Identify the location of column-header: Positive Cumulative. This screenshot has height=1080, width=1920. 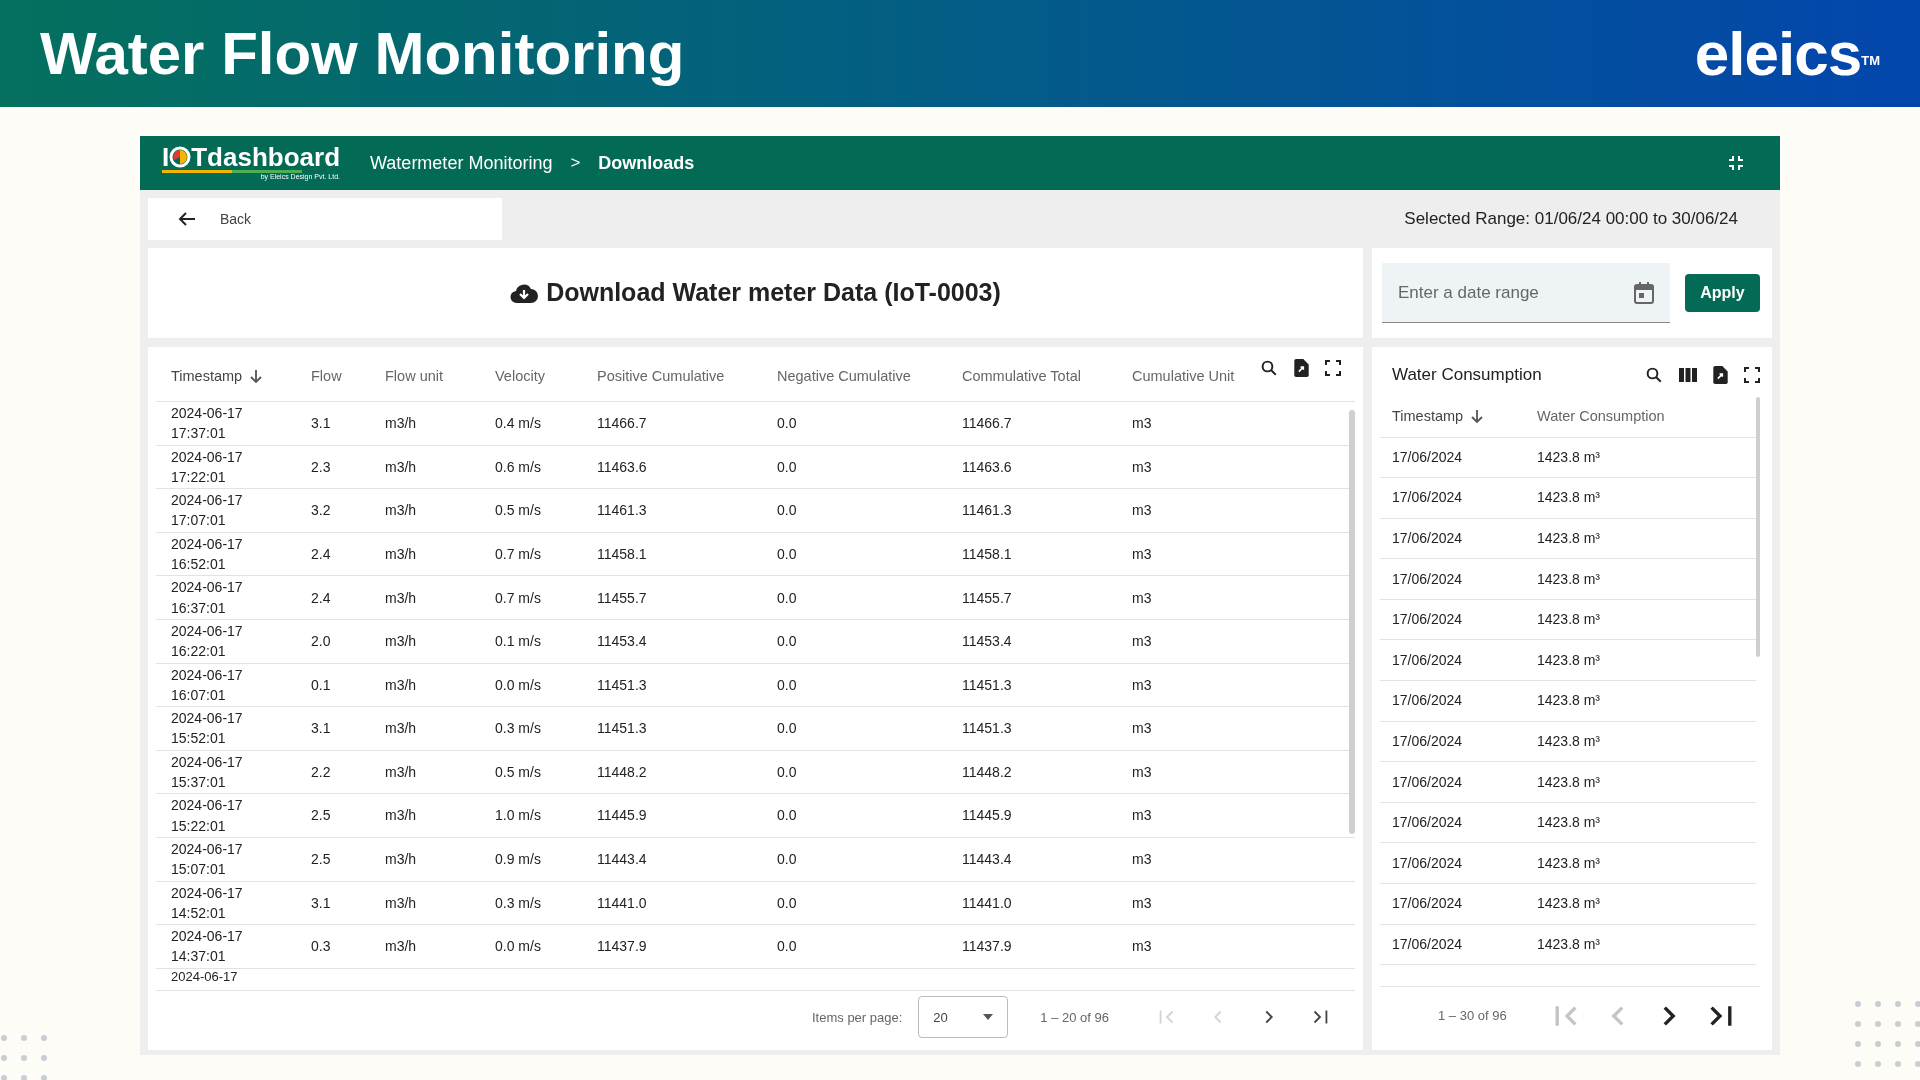
(661, 376).